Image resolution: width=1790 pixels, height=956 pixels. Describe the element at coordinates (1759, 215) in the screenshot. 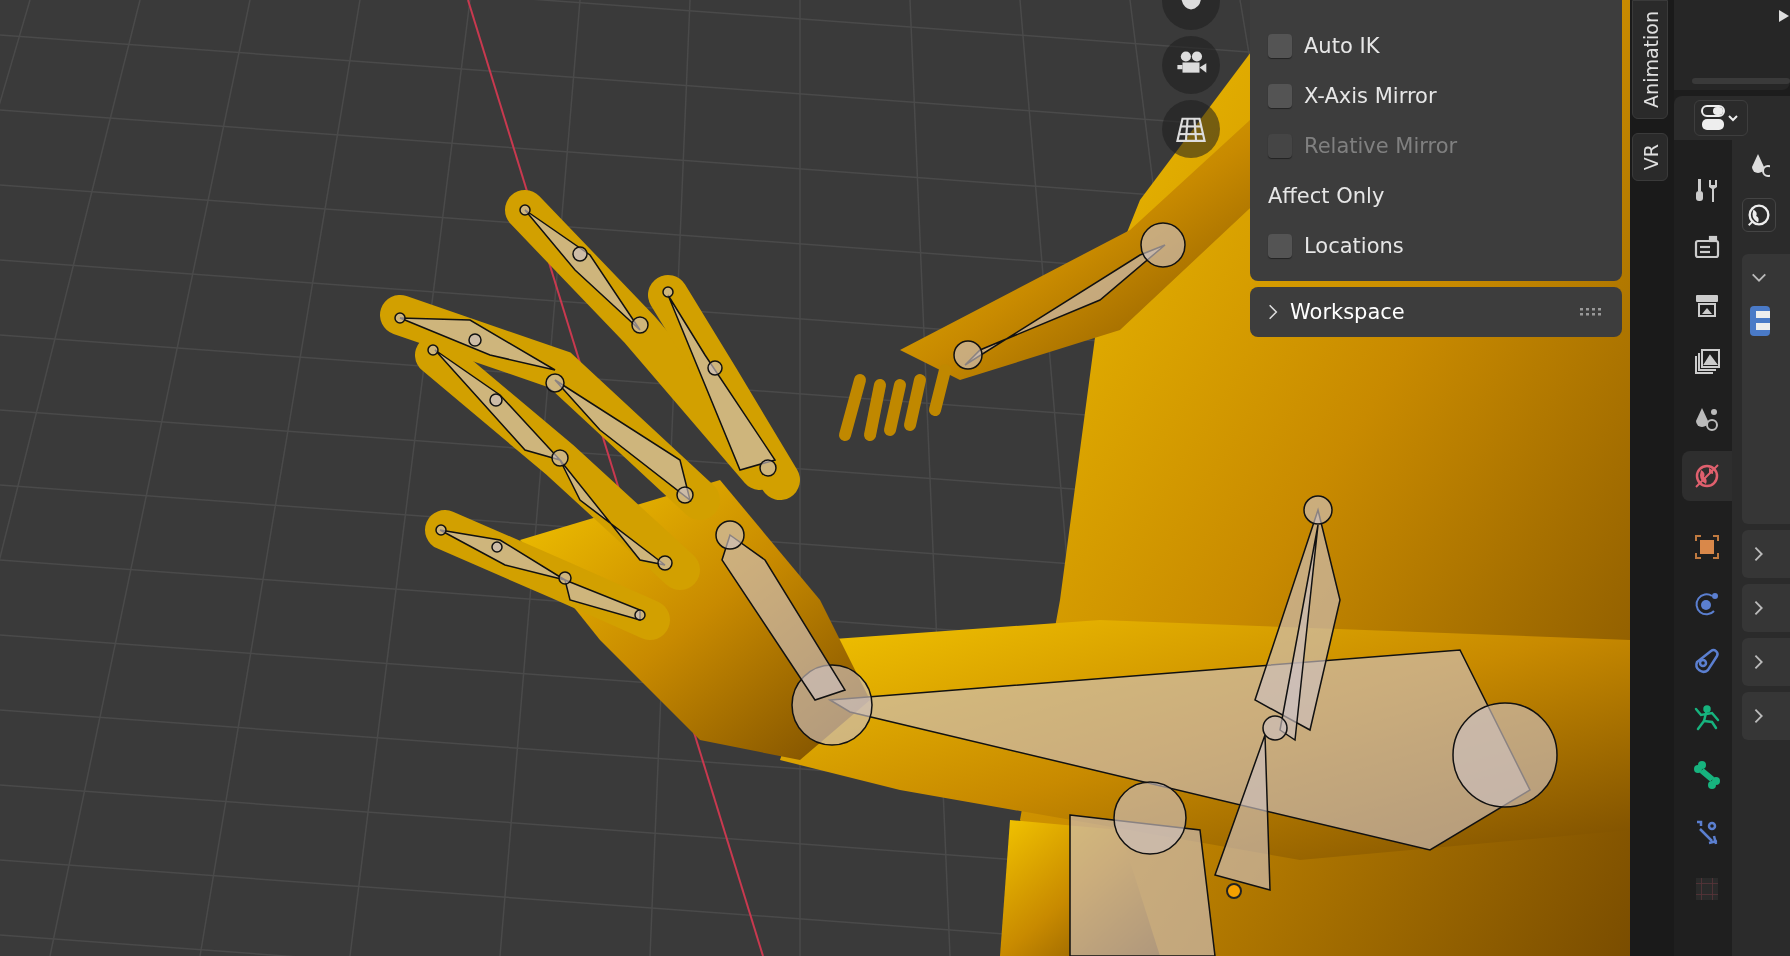

I see `globe-button` at that location.